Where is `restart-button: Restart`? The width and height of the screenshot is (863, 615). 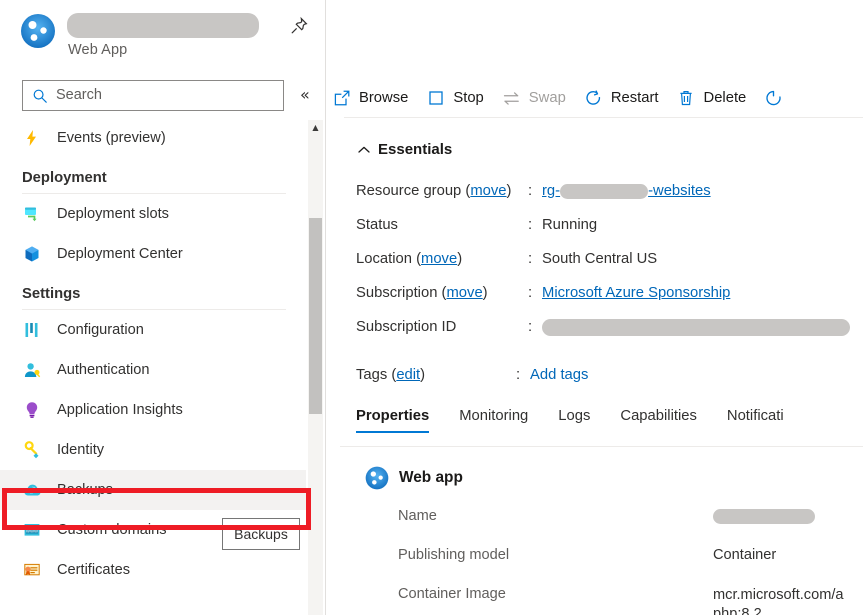
restart-button: Restart is located at coordinates (621, 98).